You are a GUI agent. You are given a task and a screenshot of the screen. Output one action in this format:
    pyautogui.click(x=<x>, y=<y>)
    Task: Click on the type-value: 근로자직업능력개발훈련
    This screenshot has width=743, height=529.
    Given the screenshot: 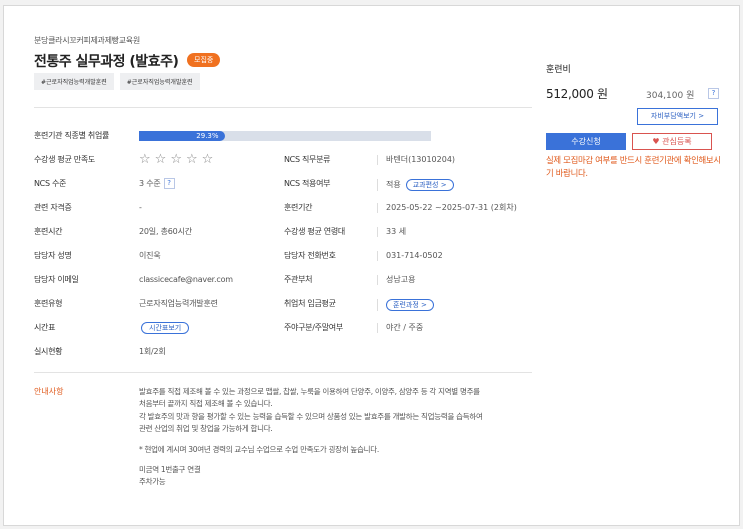 What is the action you would take?
    pyautogui.click(x=178, y=303)
    